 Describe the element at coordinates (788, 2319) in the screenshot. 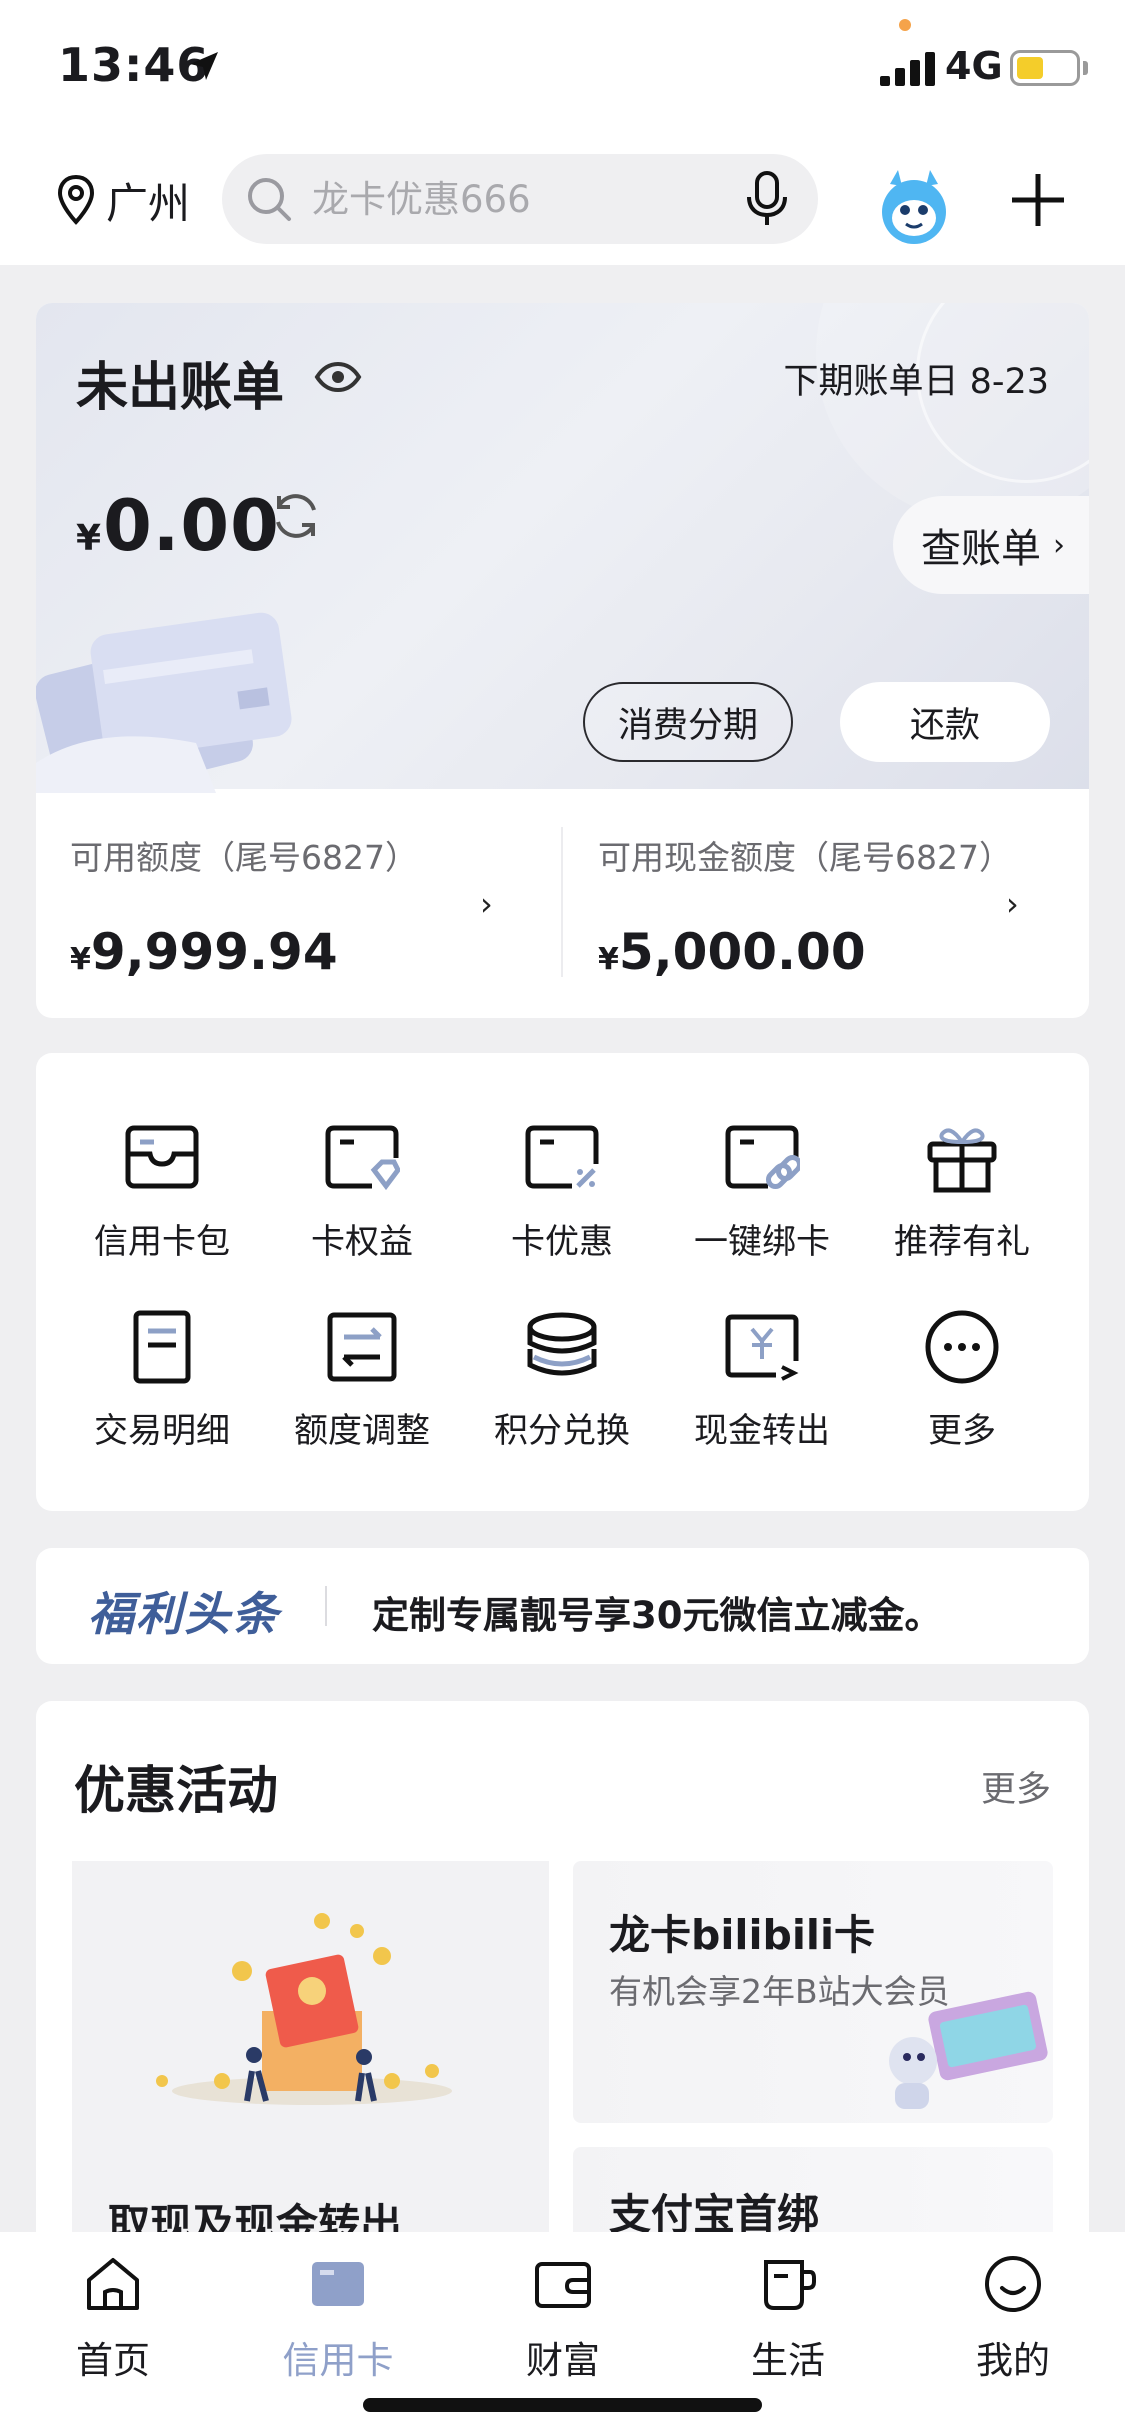

I see `tab-life: 生活` at that location.